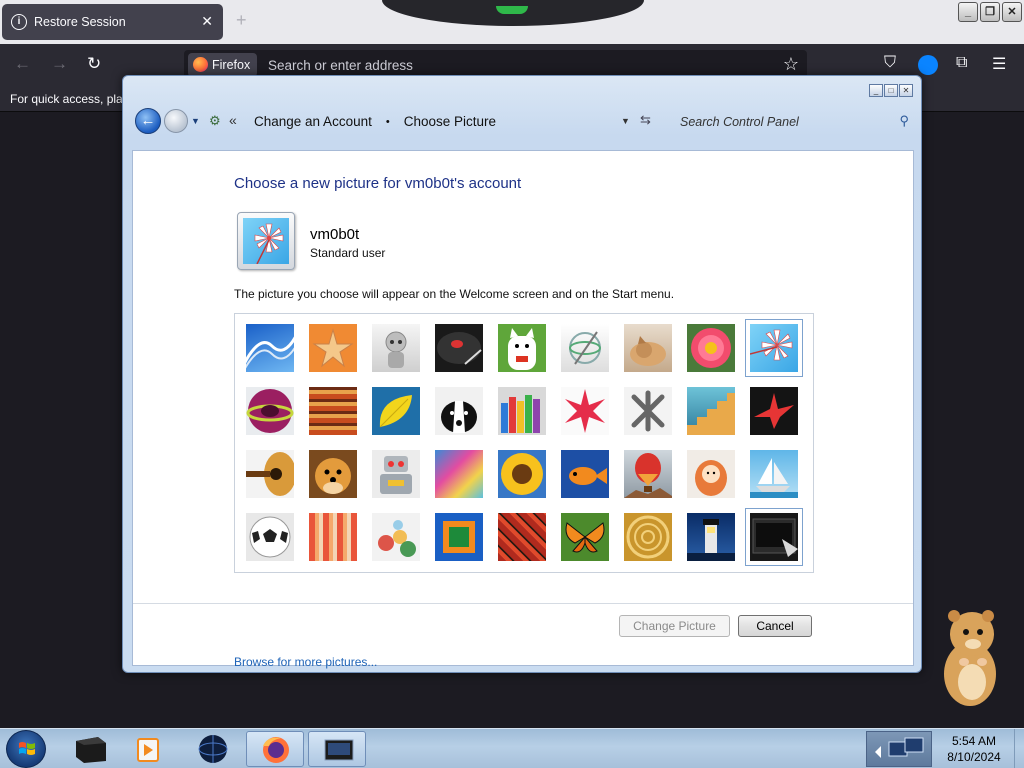 This screenshot has width=1024, height=768. I want to click on picture-origami-crane, so click(774, 411).